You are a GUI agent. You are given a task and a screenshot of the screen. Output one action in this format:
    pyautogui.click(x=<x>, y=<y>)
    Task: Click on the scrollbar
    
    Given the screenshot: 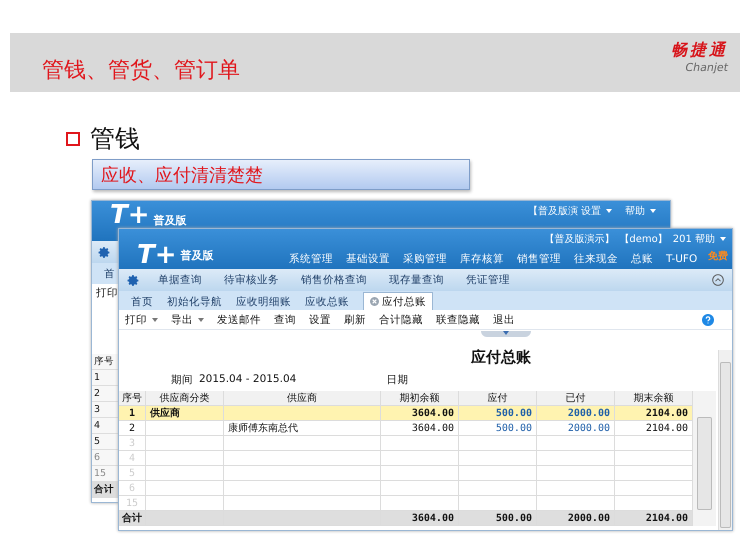 What is the action you would take?
    pyautogui.click(x=725, y=440)
    